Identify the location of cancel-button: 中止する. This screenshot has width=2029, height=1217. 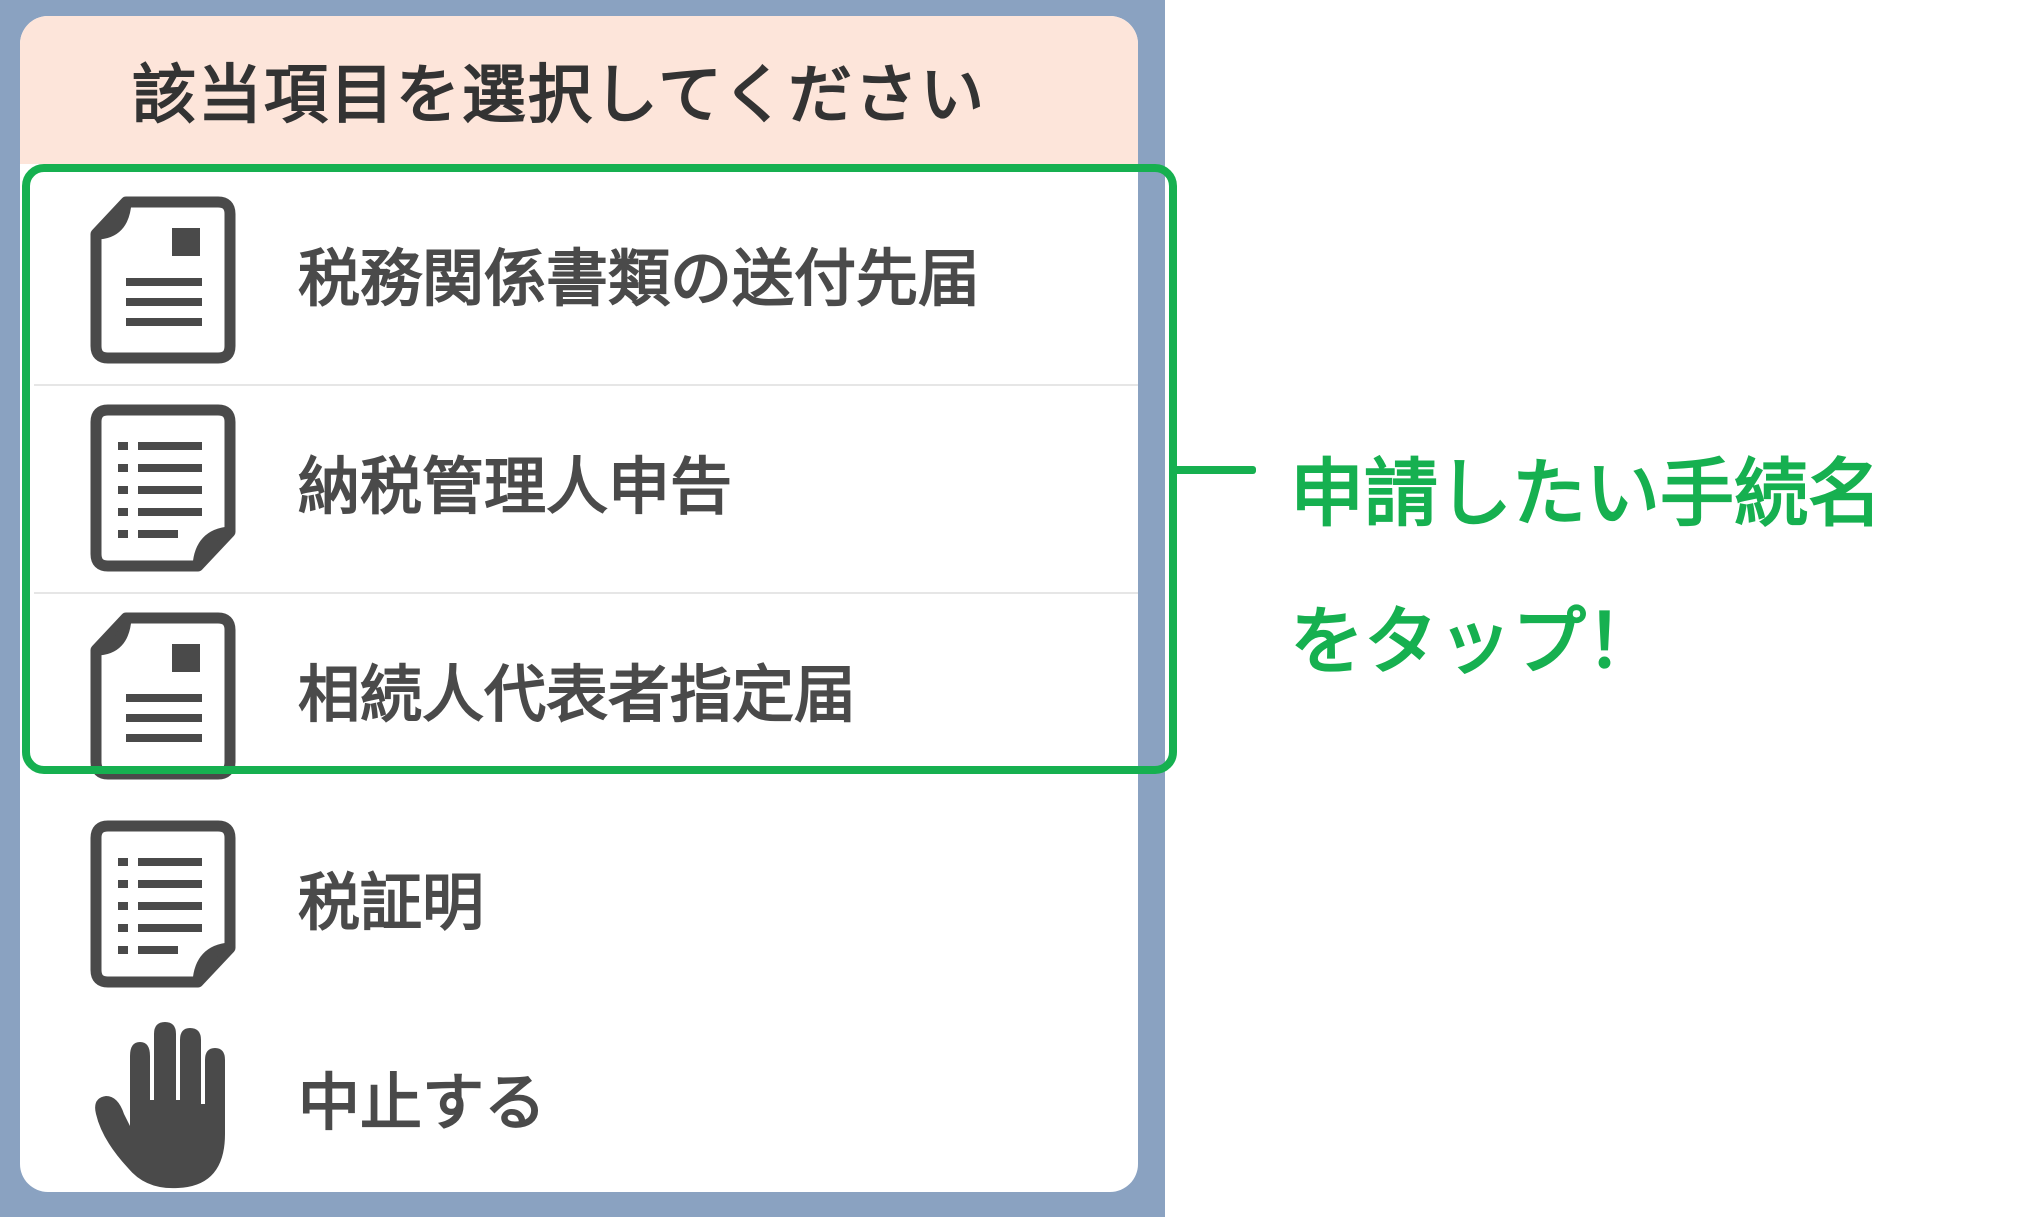
(579, 1096).